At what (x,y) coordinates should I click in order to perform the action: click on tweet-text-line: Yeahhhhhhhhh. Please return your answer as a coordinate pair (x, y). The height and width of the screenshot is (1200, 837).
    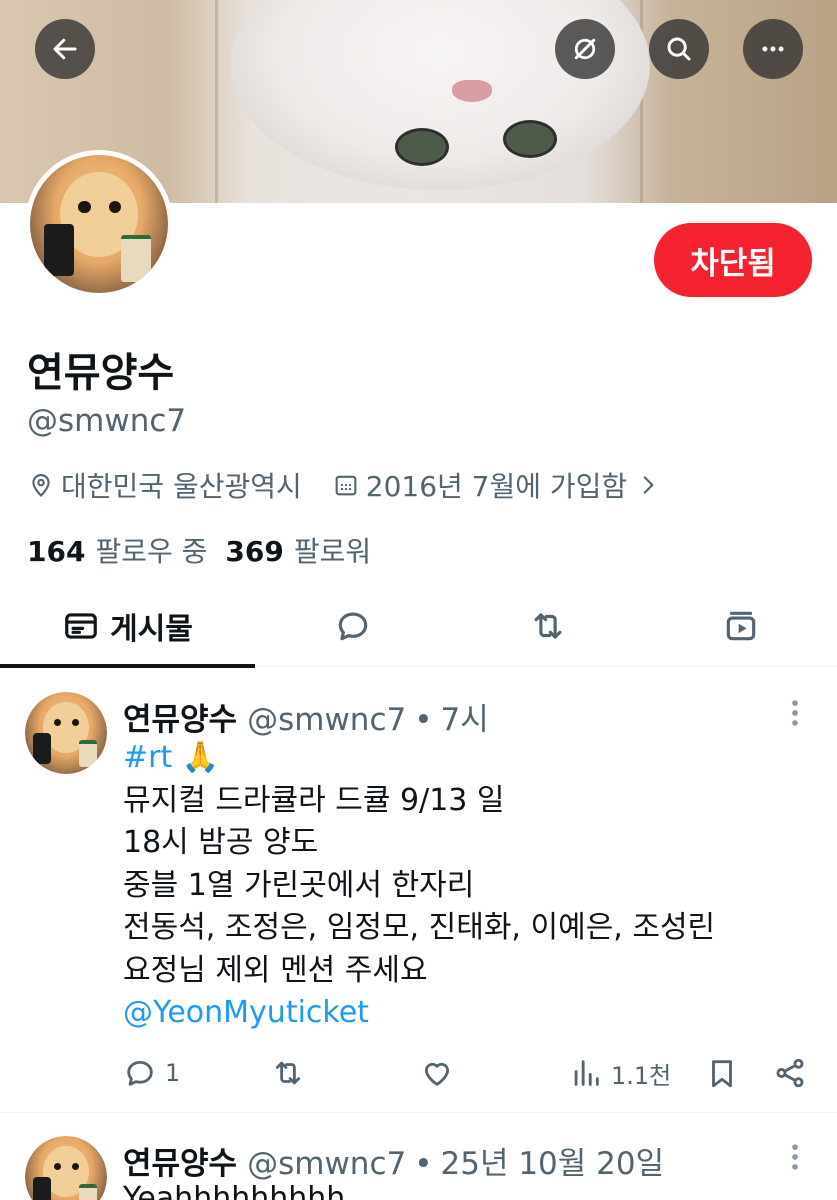
    Looking at the image, I should click on (234, 1190).